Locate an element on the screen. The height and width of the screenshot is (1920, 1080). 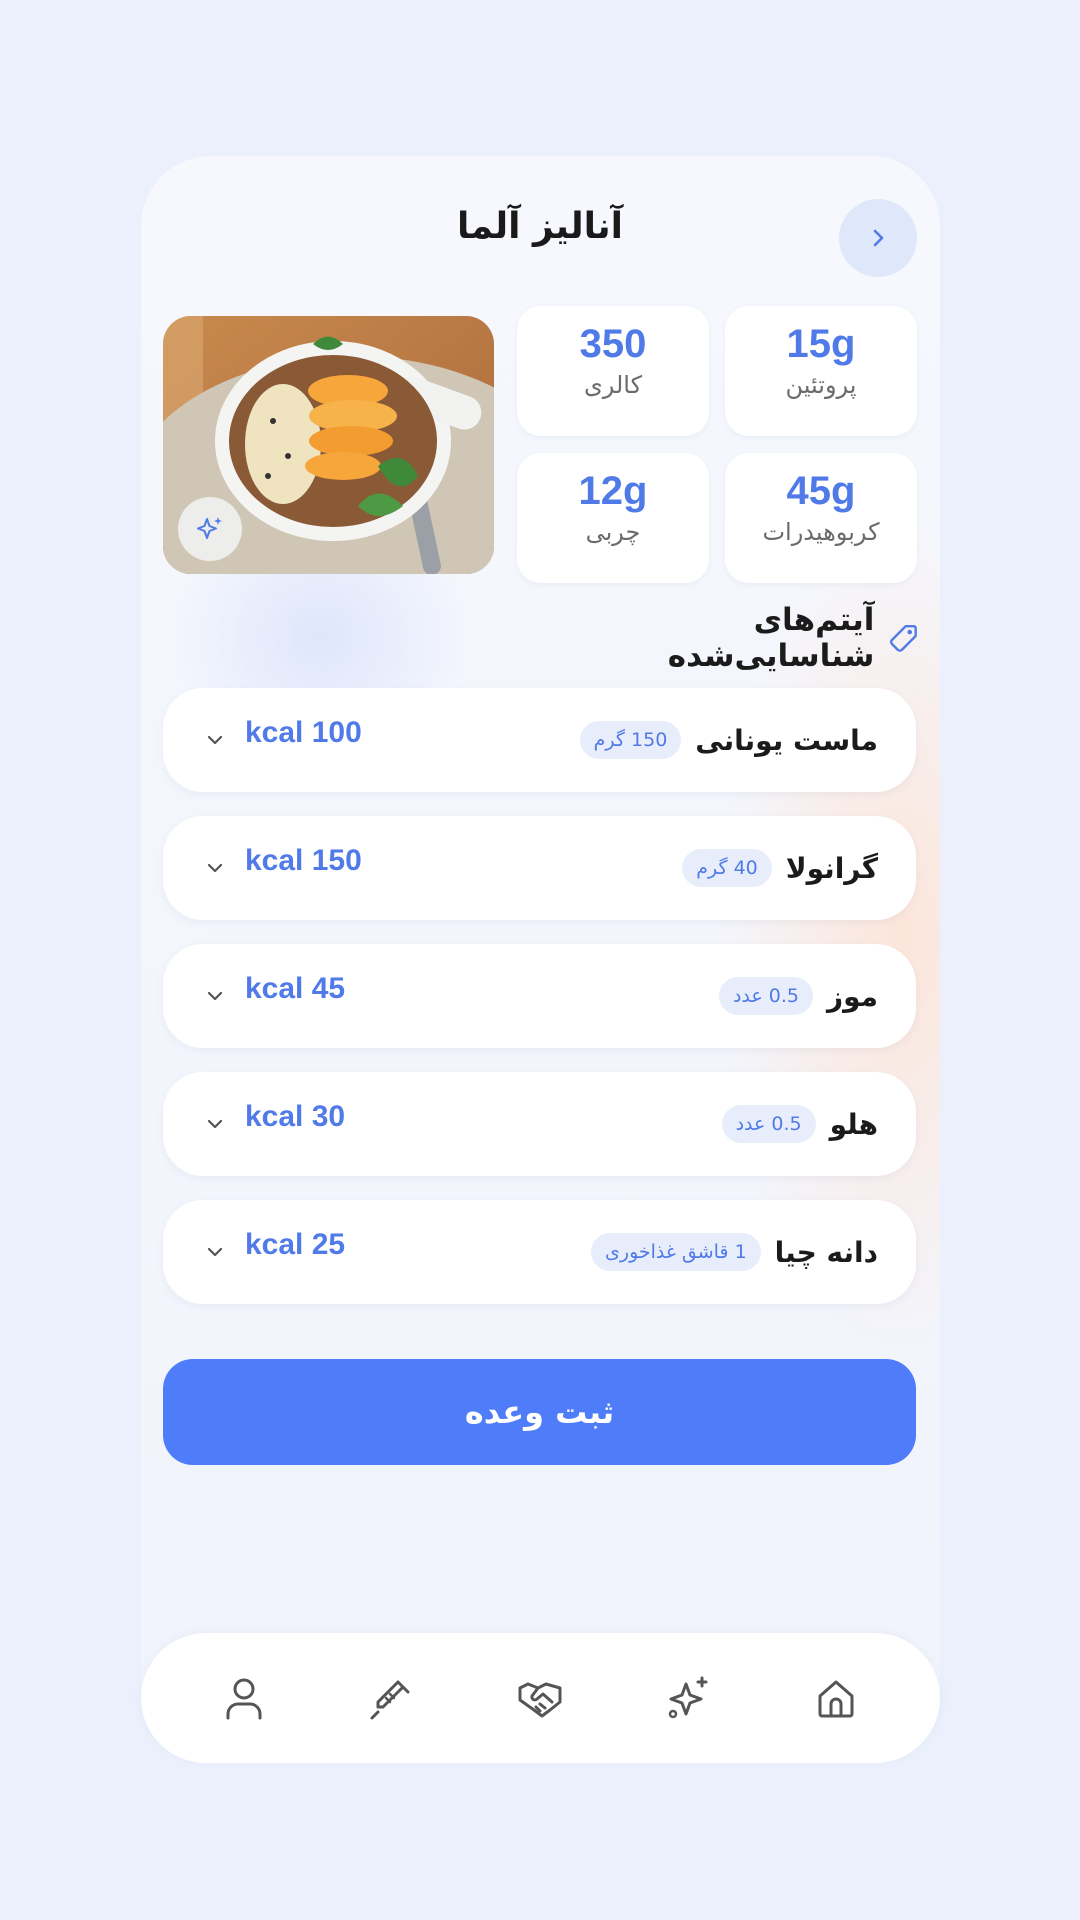
user-icon is located at coordinates (244, 1699).